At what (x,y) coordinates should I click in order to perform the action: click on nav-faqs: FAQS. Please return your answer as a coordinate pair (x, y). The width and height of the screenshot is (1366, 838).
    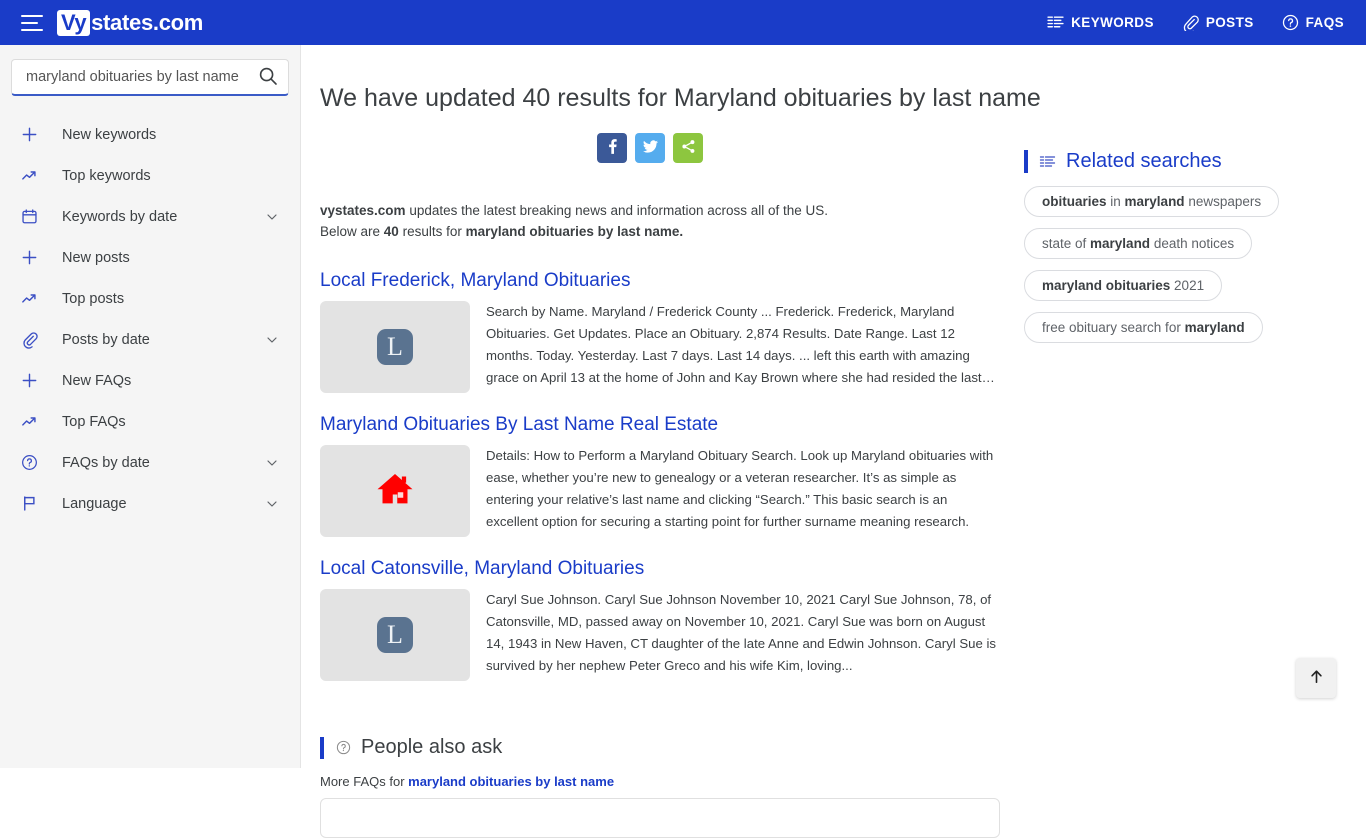
    Looking at the image, I should click on (1313, 22).